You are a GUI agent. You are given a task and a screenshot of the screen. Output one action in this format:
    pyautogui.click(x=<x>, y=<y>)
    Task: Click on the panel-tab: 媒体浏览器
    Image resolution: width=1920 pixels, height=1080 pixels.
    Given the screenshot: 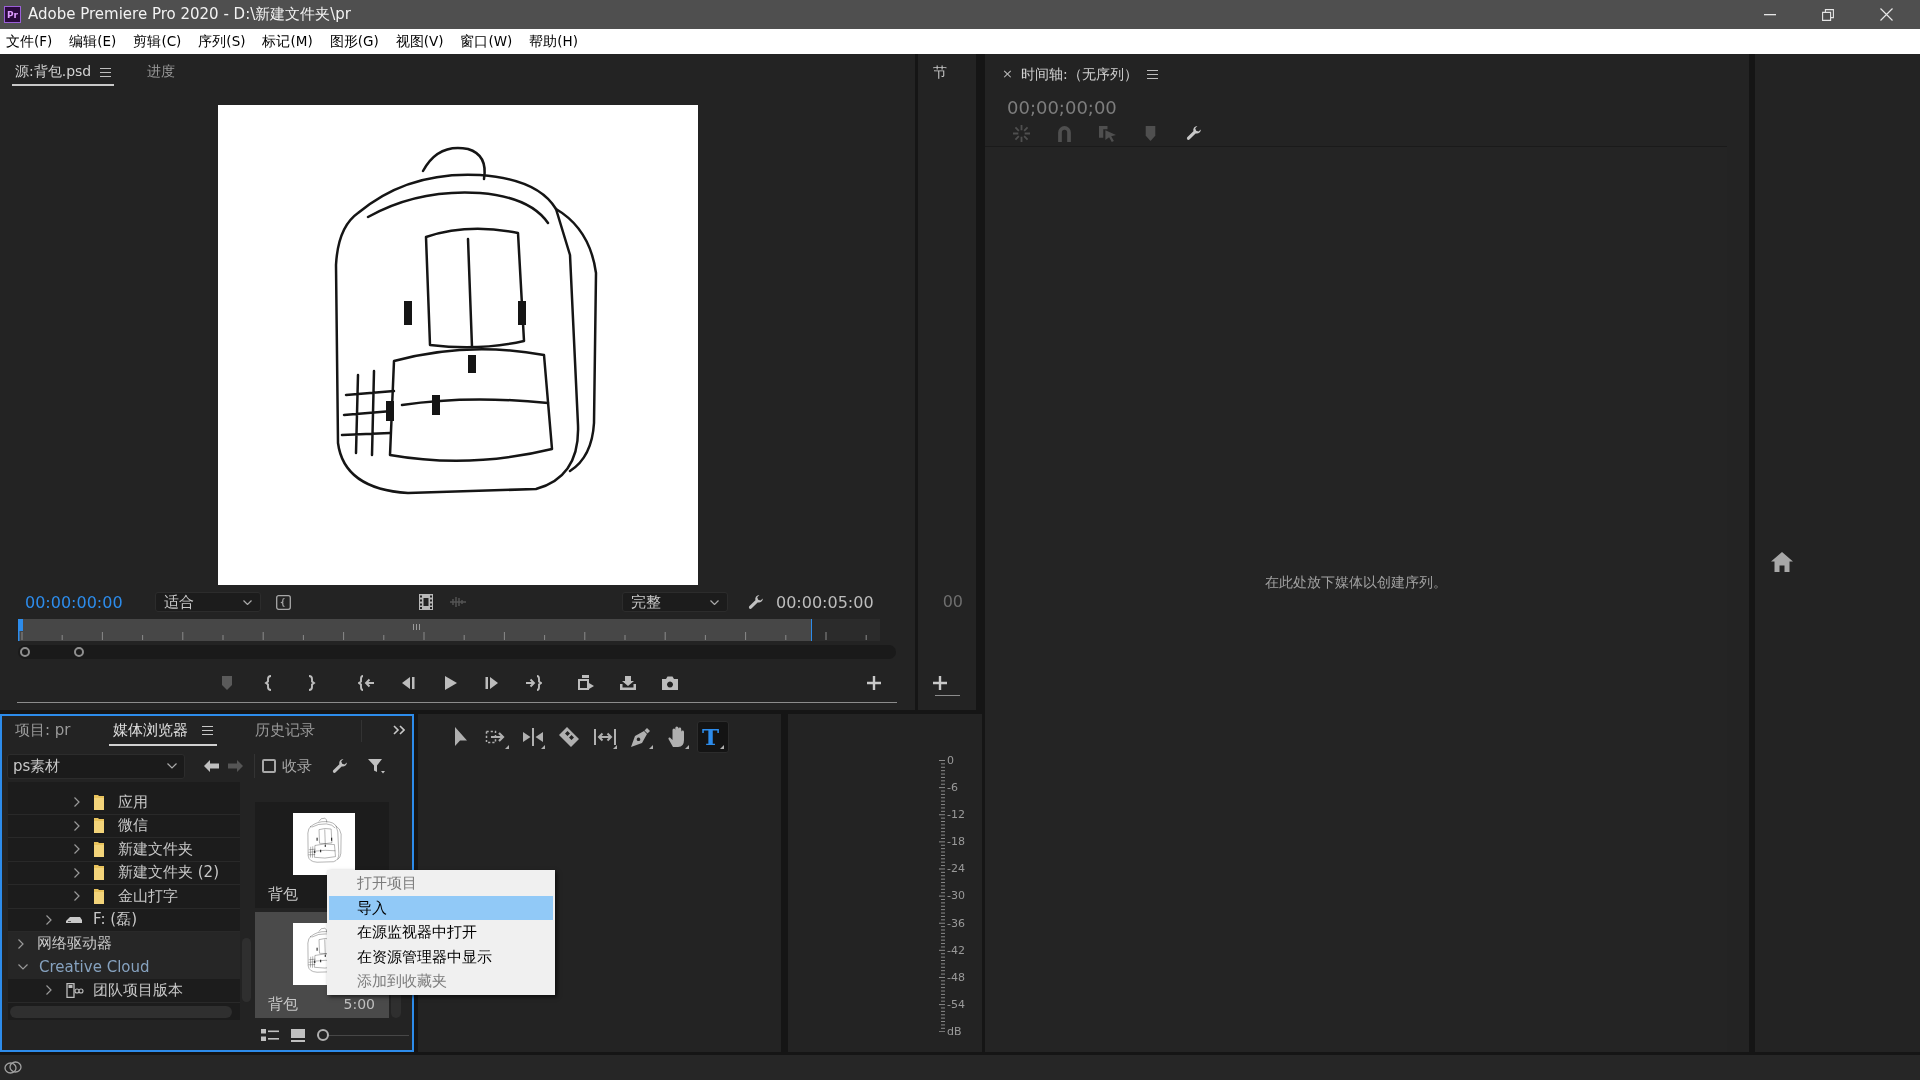 What is the action you would take?
    pyautogui.click(x=162, y=733)
    